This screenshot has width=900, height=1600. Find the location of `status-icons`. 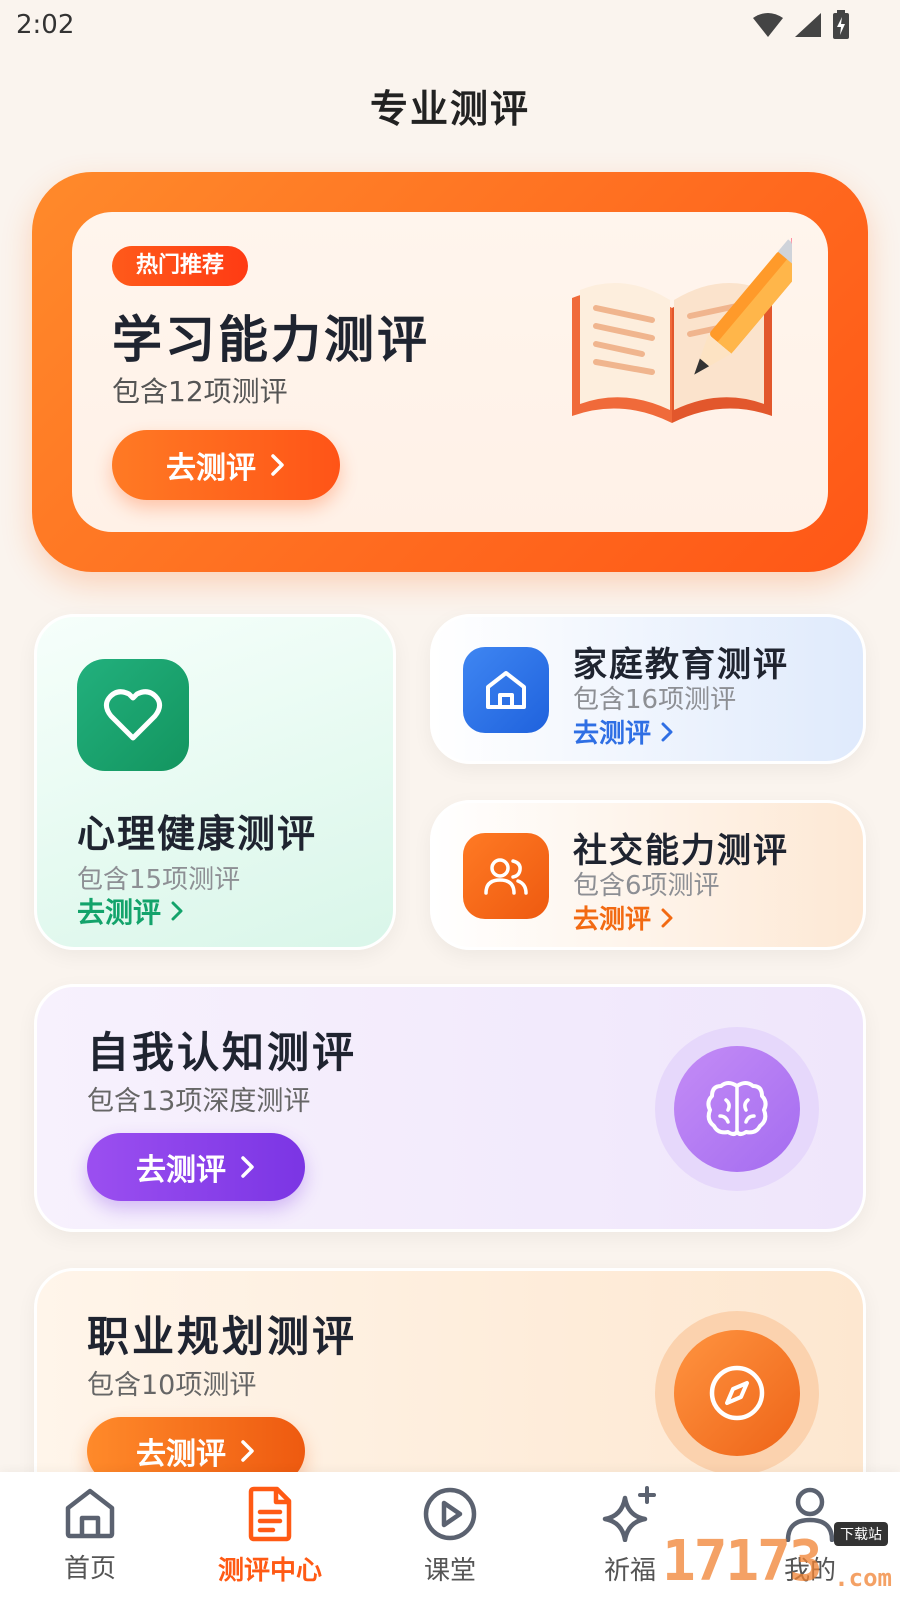

status-icons is located at coordinates (801, 25).